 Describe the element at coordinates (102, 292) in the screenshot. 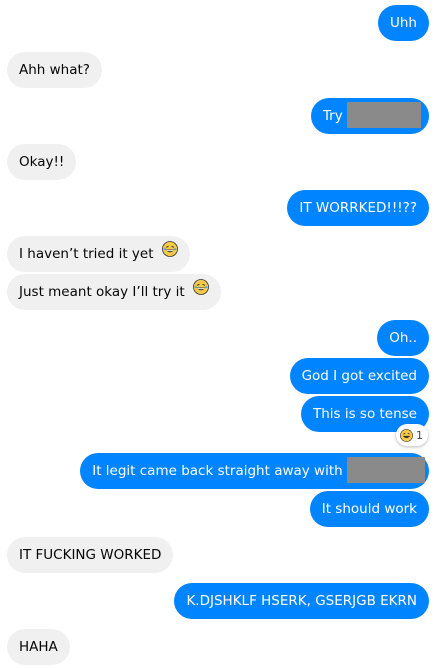

I see `message-text: Just meant okay I’ll try it` at that location.